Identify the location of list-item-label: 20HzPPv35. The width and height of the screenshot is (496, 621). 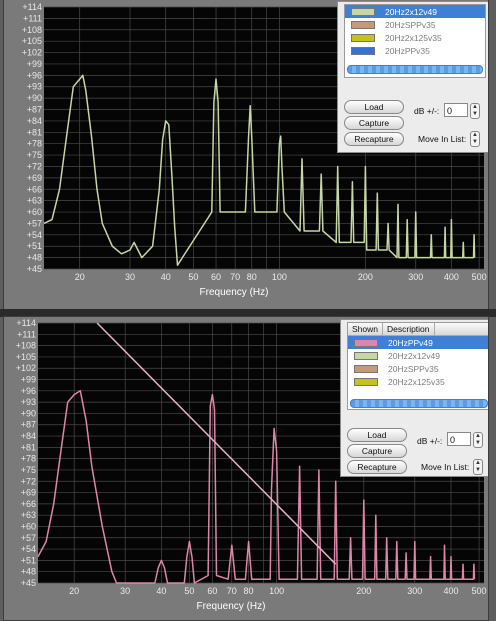
(407, 50).